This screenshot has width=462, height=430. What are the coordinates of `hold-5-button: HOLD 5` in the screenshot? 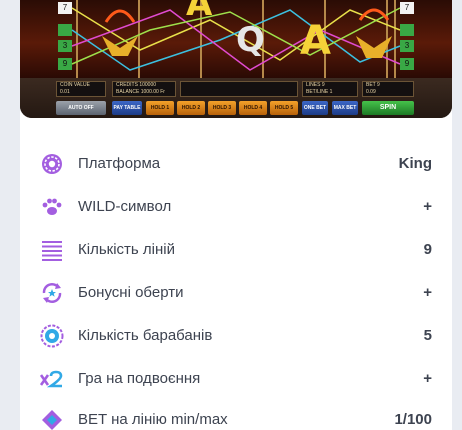 It's located at (284, 108).